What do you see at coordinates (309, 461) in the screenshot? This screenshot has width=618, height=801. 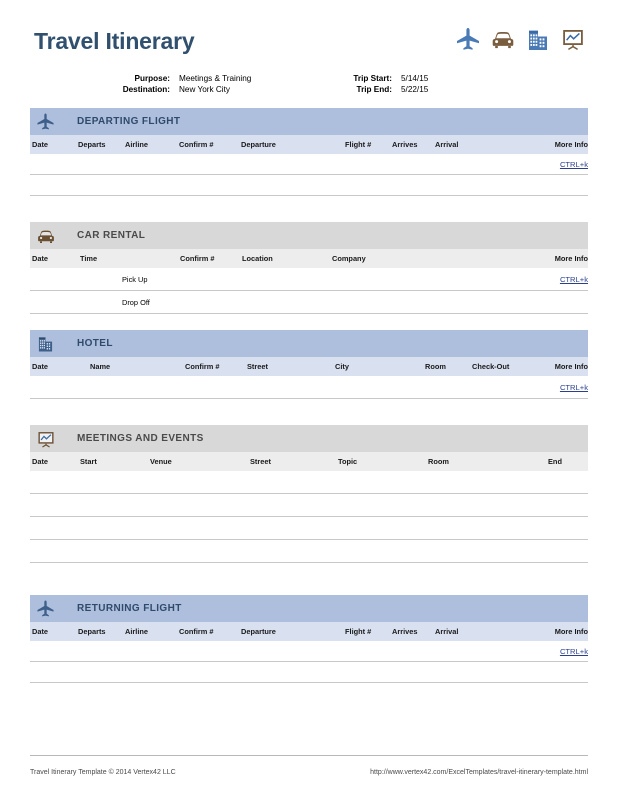 I see `meetings-column-headers: Date Start Venue Street Topic Room End` at bounding box center [309, 461].